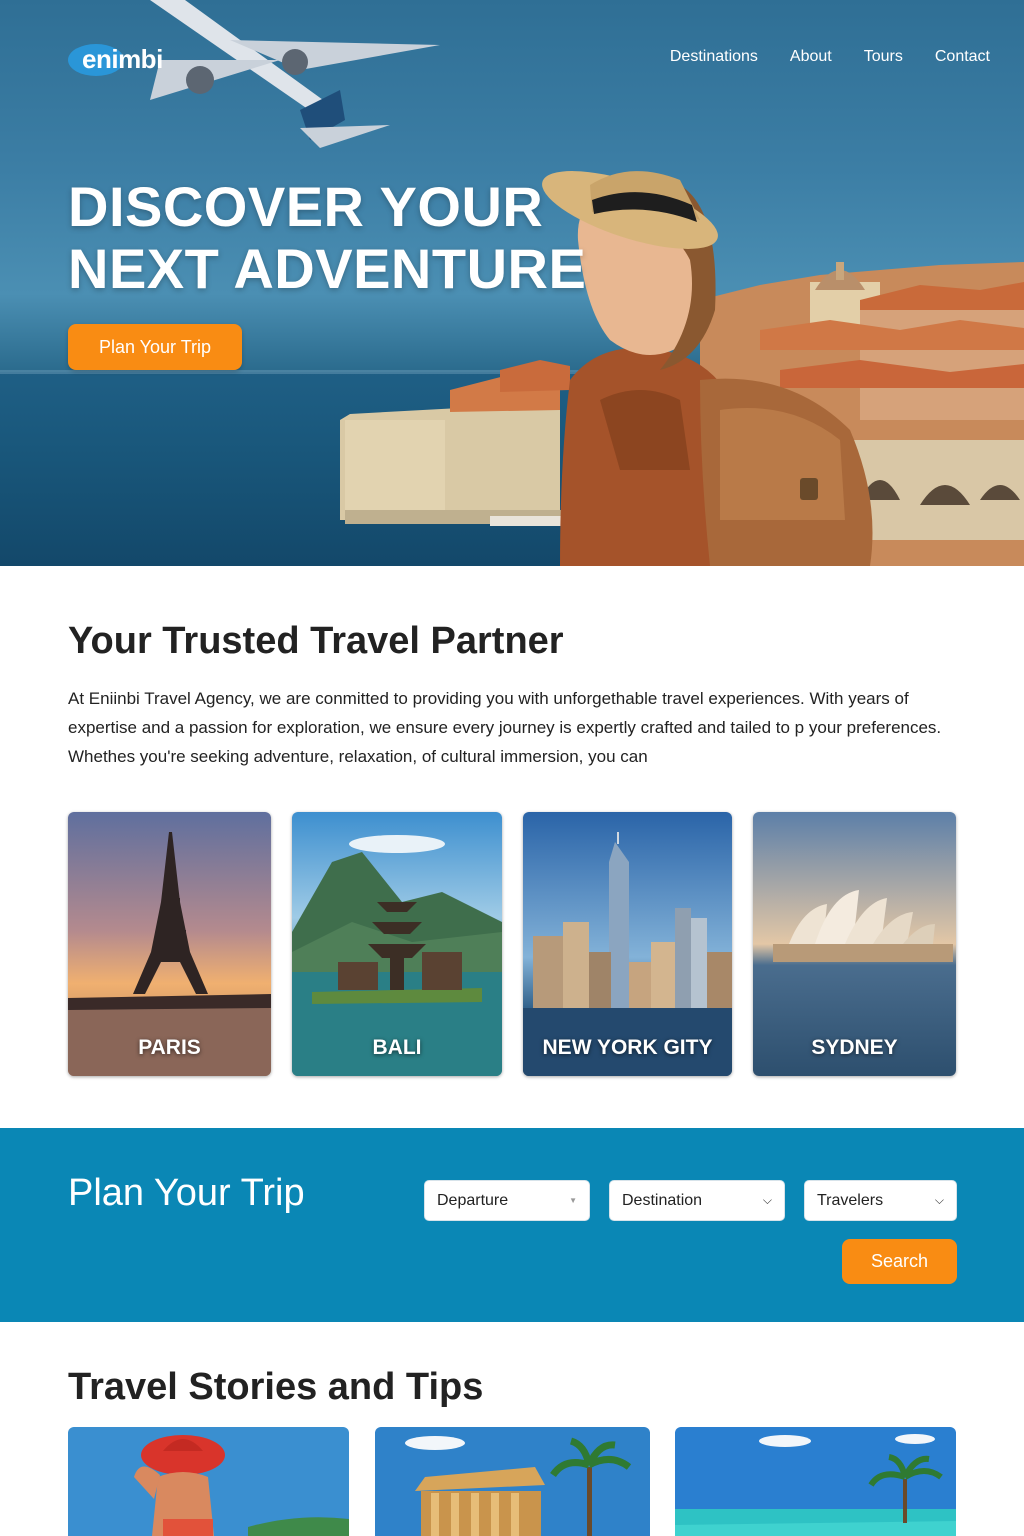 This screenshot has width=1024, height=1536. I want to click on search-button: Search, so click(899, 1261).